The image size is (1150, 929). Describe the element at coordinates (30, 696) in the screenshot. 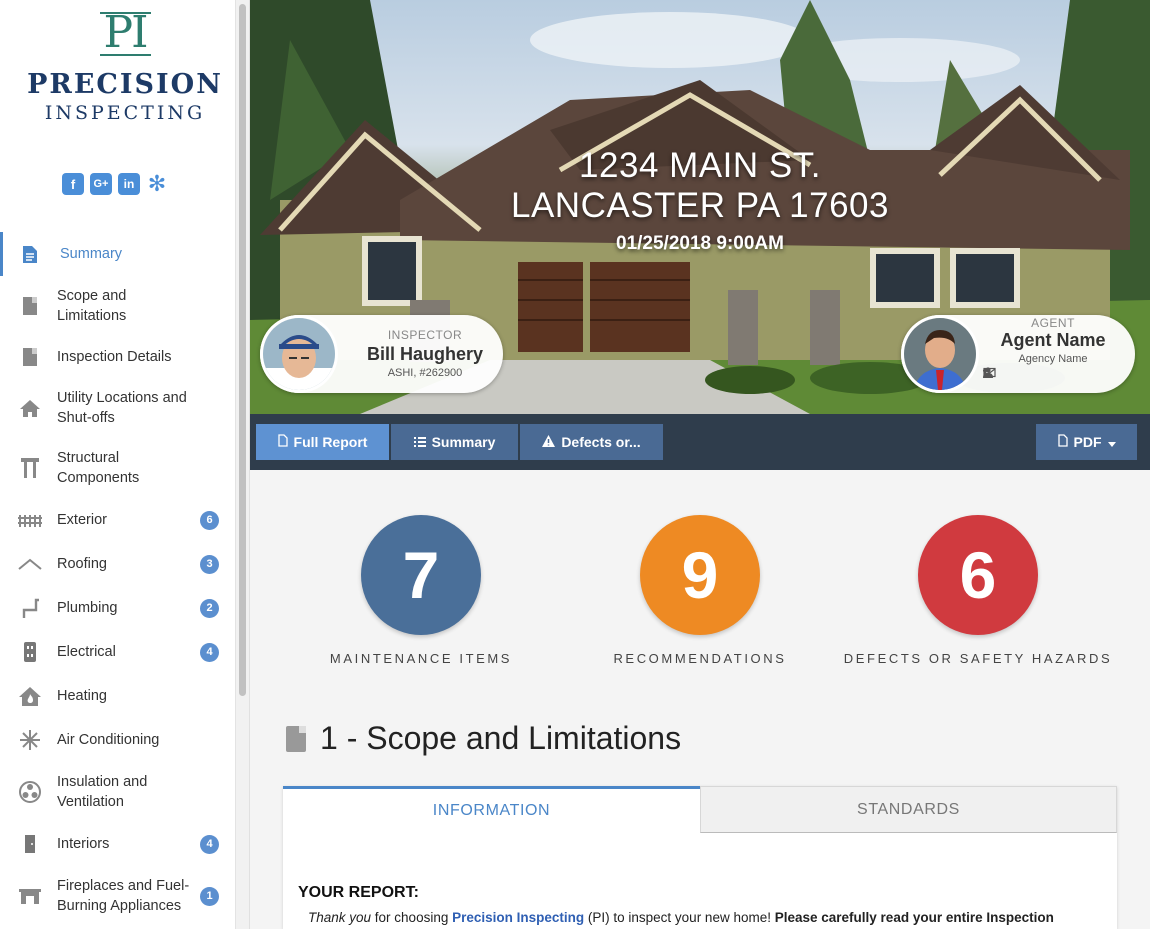

I see `house-heat-icon` at that location.